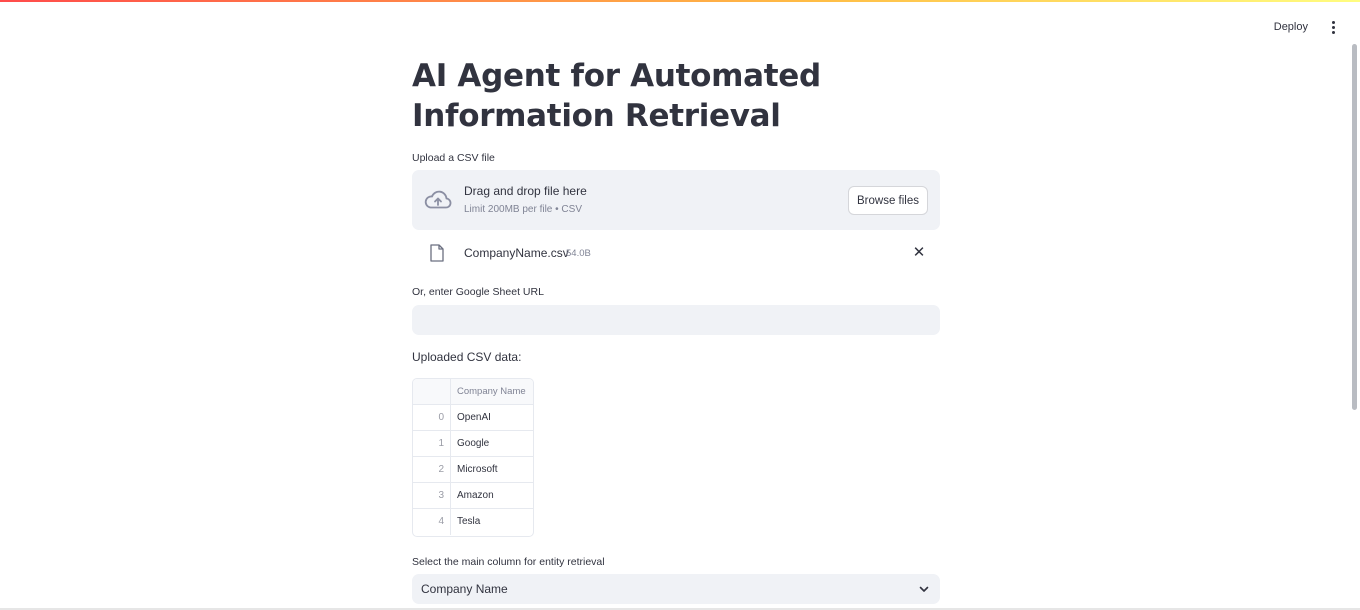 The image size is (1360, 610). What do you see at coordinates (523, 209) in the screenshot?
I see `dropzone-limit: Limit 200MB per file • CSV` at bounding box center [523, 209].